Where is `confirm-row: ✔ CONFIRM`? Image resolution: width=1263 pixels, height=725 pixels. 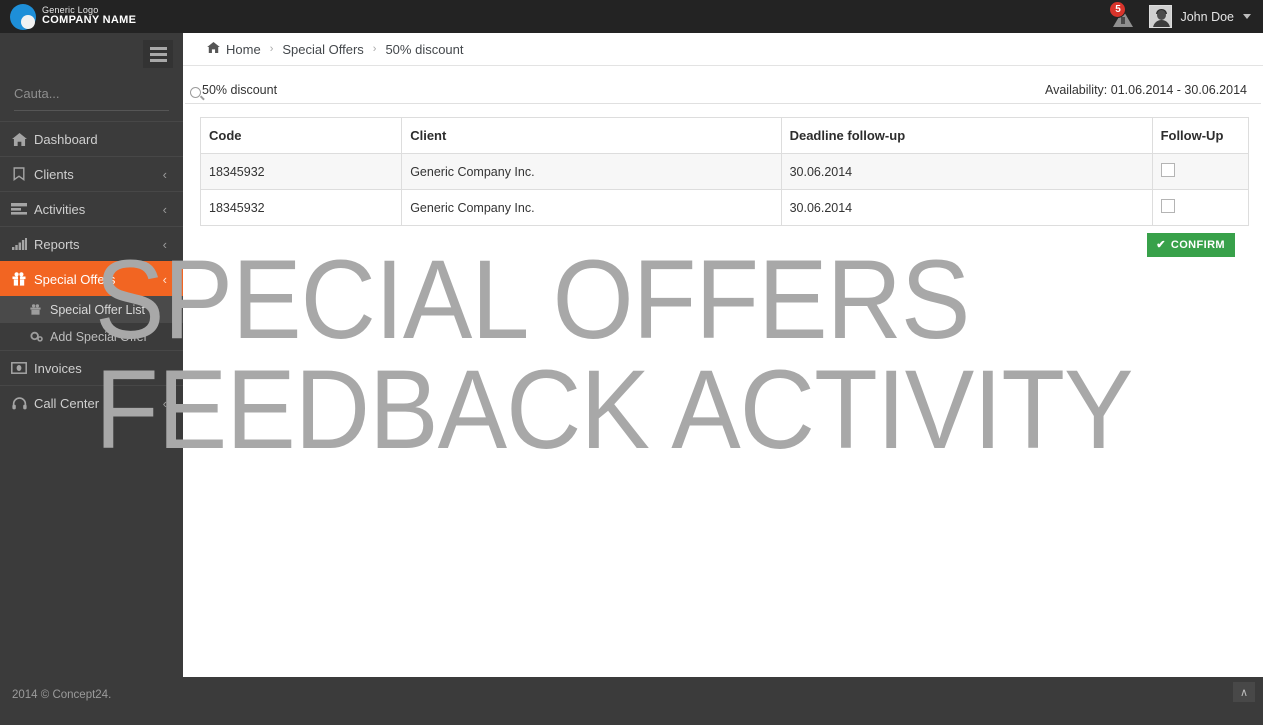
confirm-row: ✔ CONFIRM is located at coordinates (724, 241).